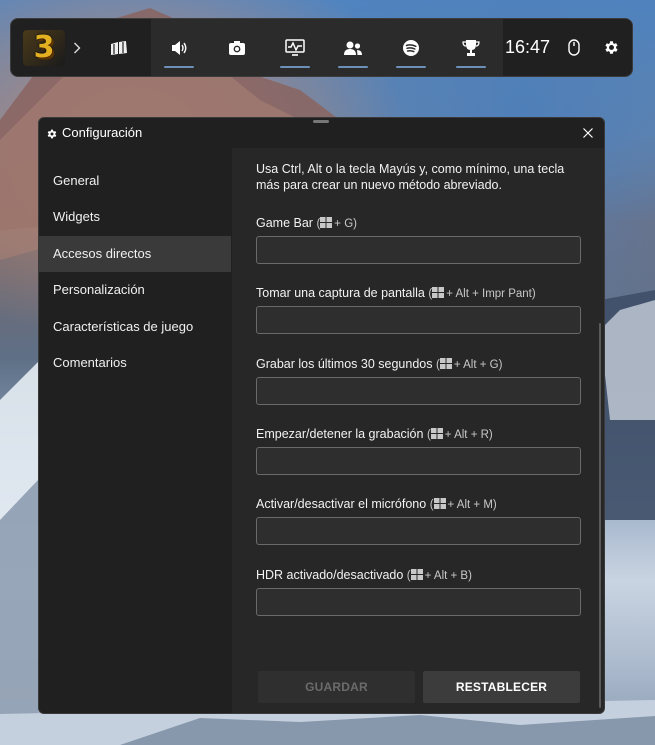  I want to click on shortcut-name: Grabar los últimos 30 segundos, so click(344, 364).